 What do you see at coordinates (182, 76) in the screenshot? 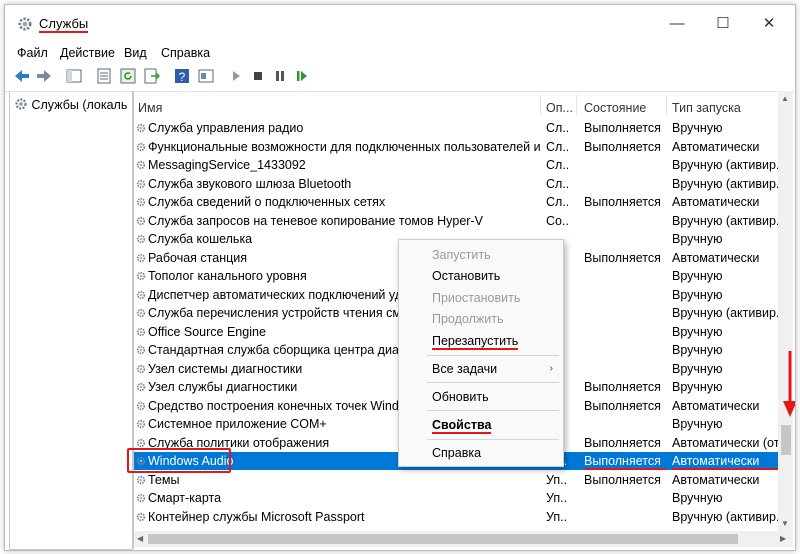
I see `help-icon: ?` at bounding box center [182, 76].